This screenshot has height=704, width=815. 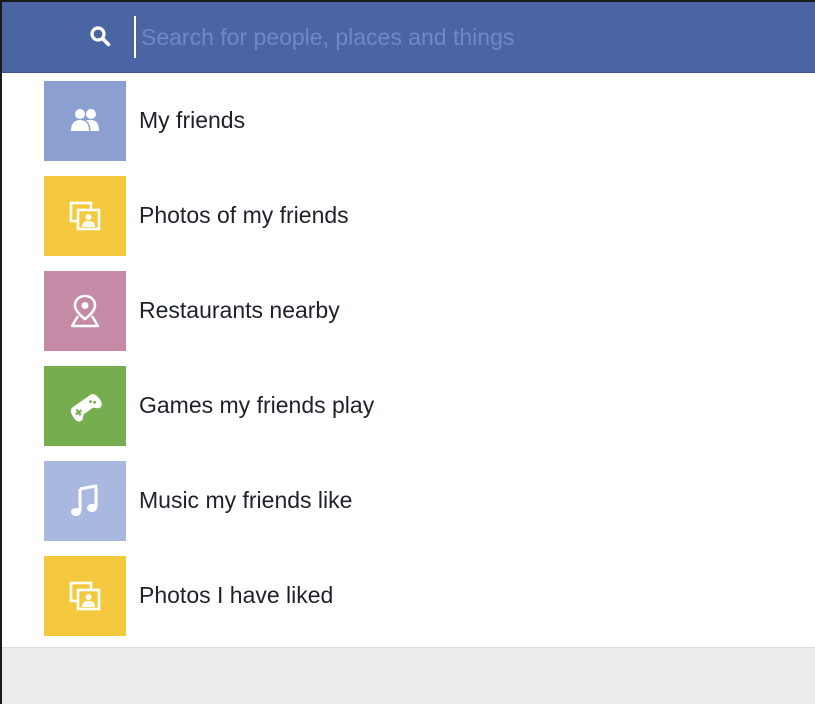 What do you see at coordinates (246, 500) in the screenshot?
I see `suggestion-label: Music my friends like` at bounding box center [246, 500].